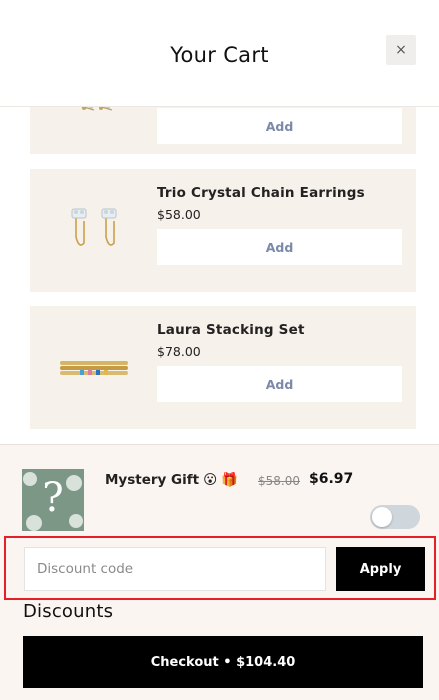 Image resolution: width=439 pixels, height=700 pixels. I want to click on close-icon: ×, so click(401, 50).